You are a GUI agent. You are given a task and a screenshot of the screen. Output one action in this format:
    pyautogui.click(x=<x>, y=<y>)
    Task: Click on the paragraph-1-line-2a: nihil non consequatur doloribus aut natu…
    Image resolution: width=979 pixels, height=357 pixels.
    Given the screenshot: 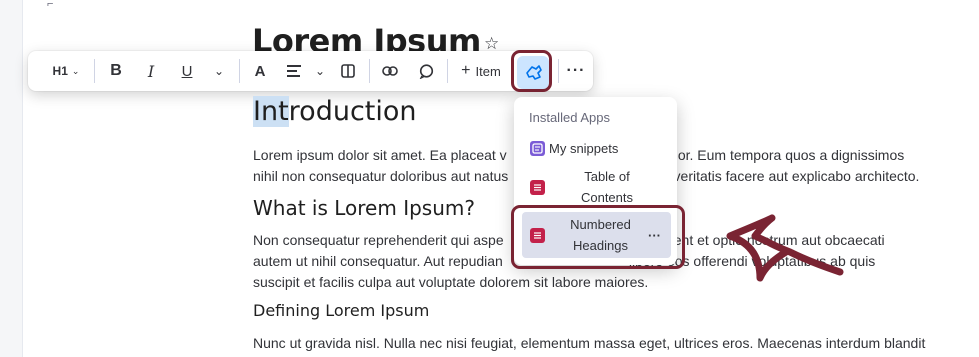 What is the action you would take?
    pyautogui.click(x=381, y=176)
    